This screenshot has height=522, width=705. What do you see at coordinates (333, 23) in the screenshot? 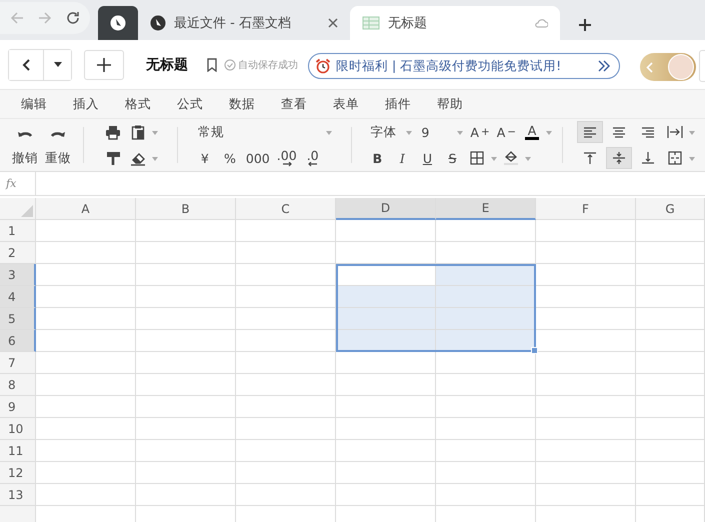
I see `close-icon` at bounding box center [333, 23].